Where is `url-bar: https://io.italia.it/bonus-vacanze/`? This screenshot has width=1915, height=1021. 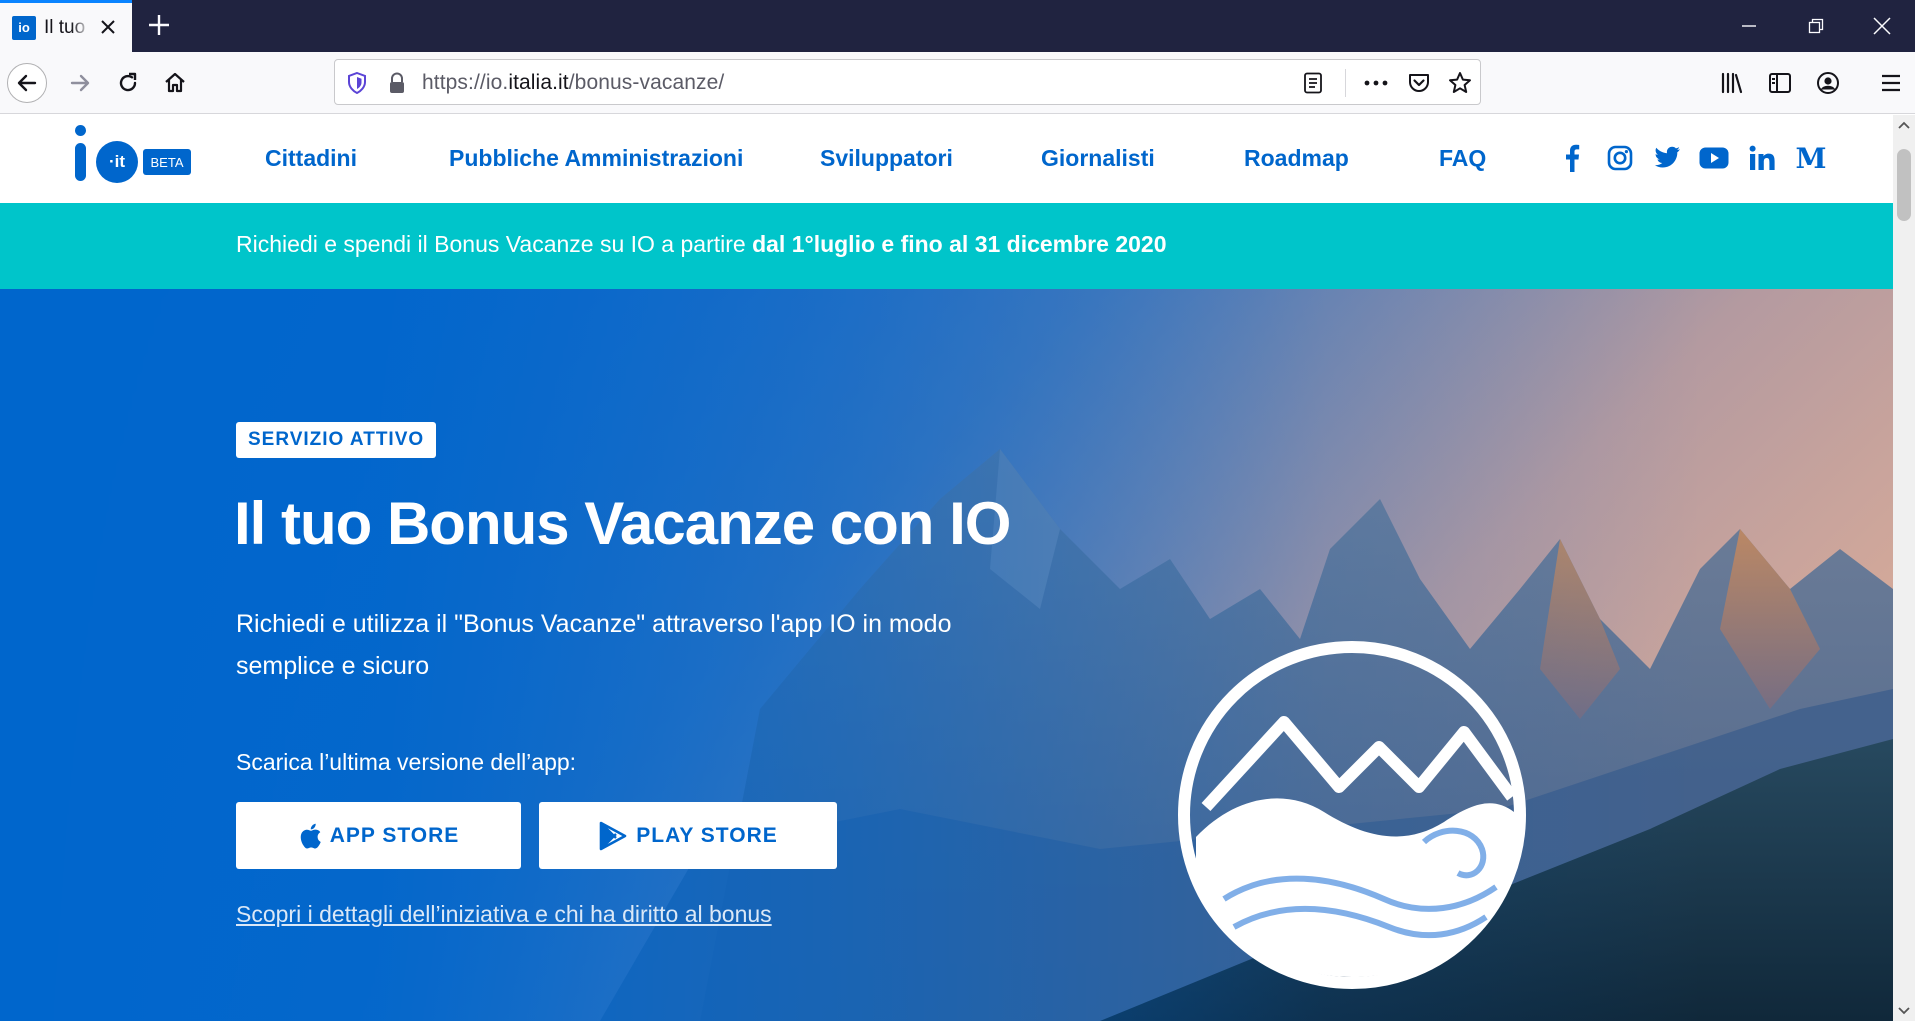
url-bar: https://io.italia.it/bonus-vacanze/ is located at coordinates (907, 82).